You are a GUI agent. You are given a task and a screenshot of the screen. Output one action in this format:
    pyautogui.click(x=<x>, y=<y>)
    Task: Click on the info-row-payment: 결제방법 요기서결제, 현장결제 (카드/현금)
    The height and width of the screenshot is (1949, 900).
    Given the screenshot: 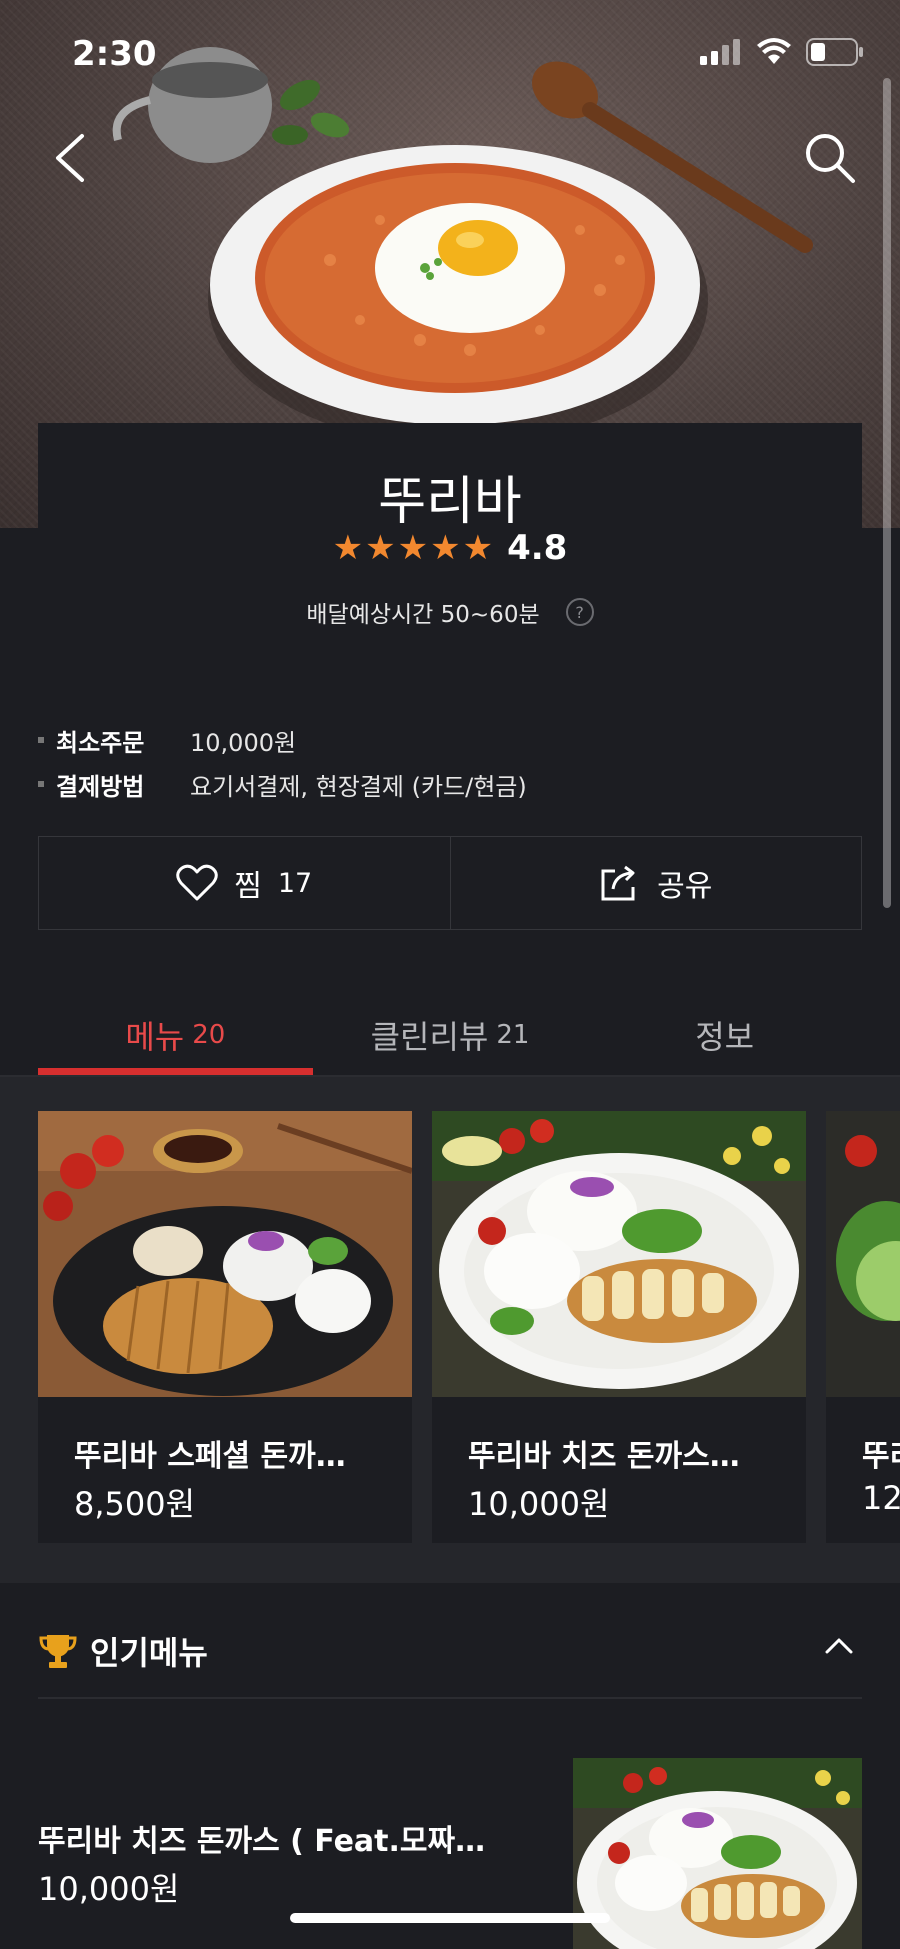 What is the action you would take?
    pyautogui.click(x=450, y=784)
    